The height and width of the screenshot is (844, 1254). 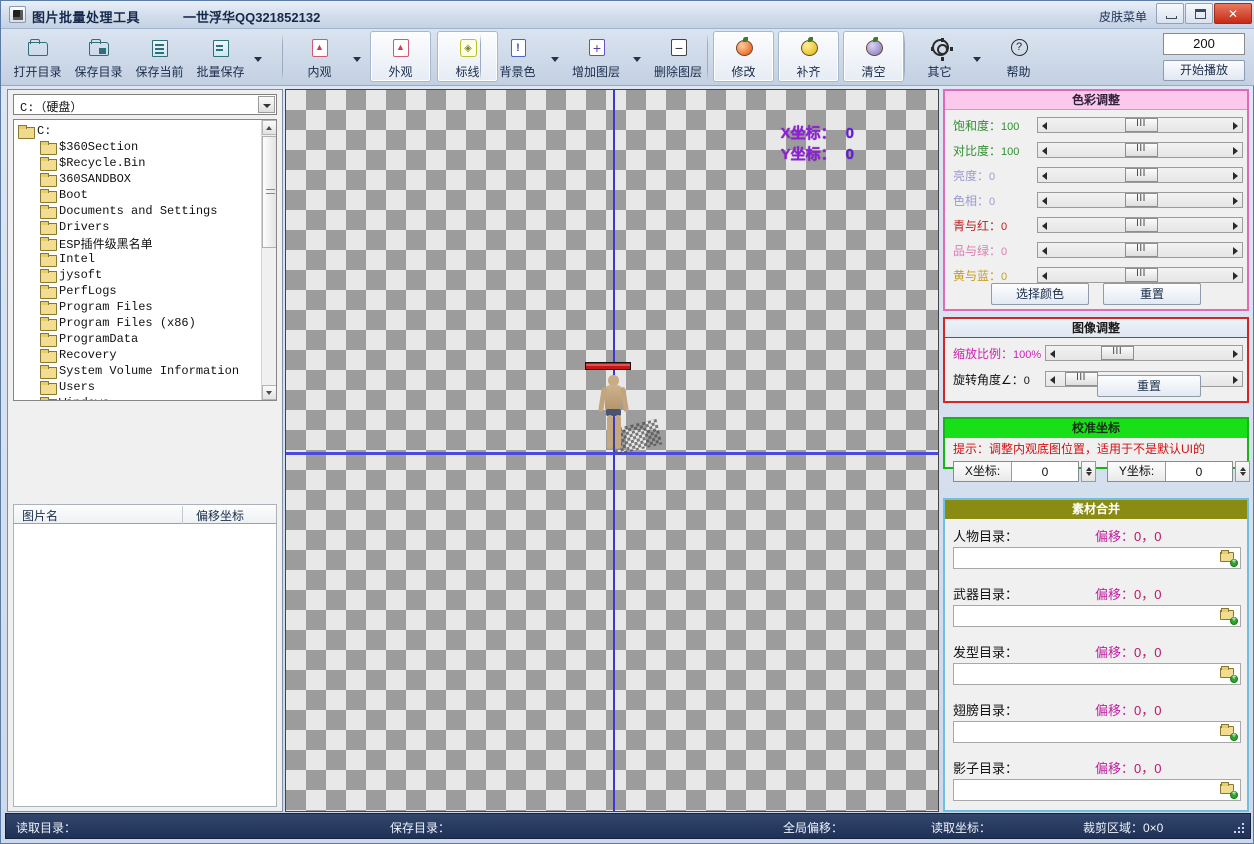 What do you see at coordinates (1170, 13) in the screenshot?
I see `minimize-button` at bounding box center [1170, 13].